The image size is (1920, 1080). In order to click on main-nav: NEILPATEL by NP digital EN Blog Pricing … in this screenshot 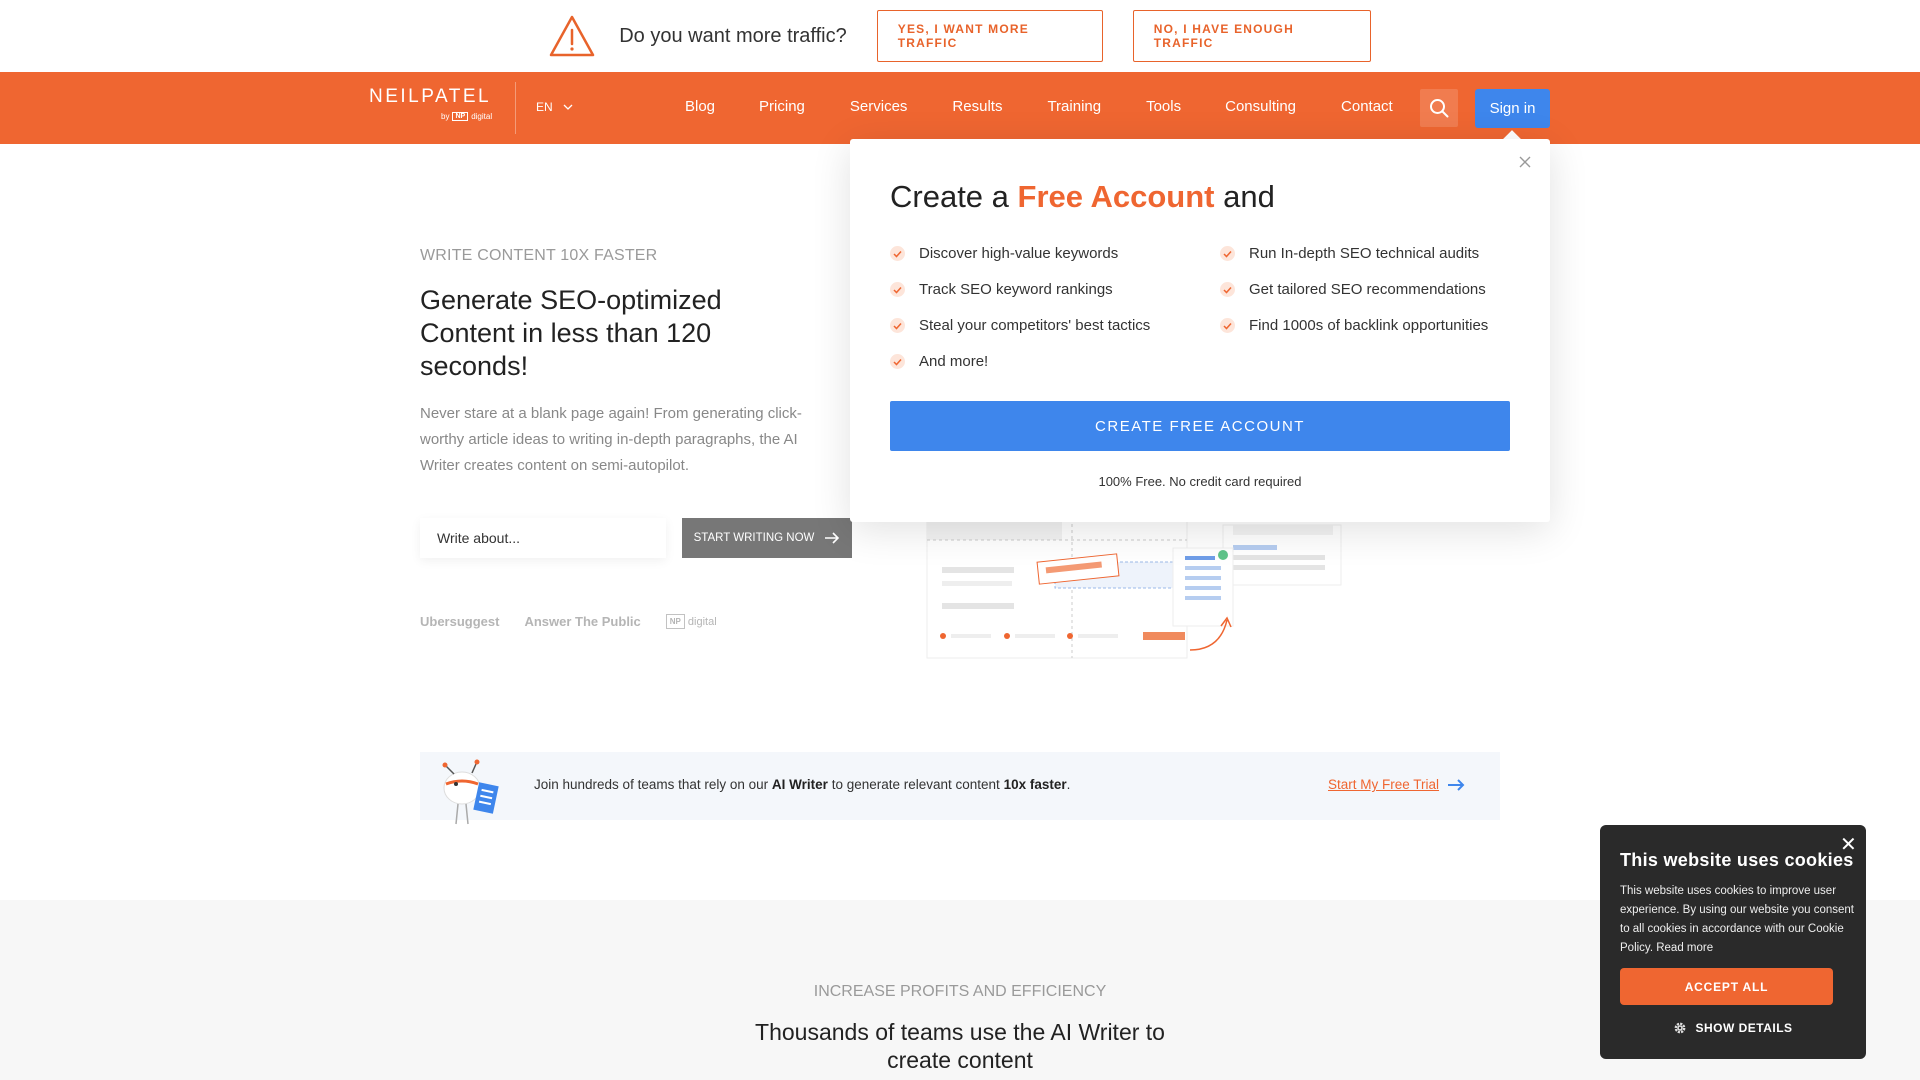, I will do `click(960, 108)`.